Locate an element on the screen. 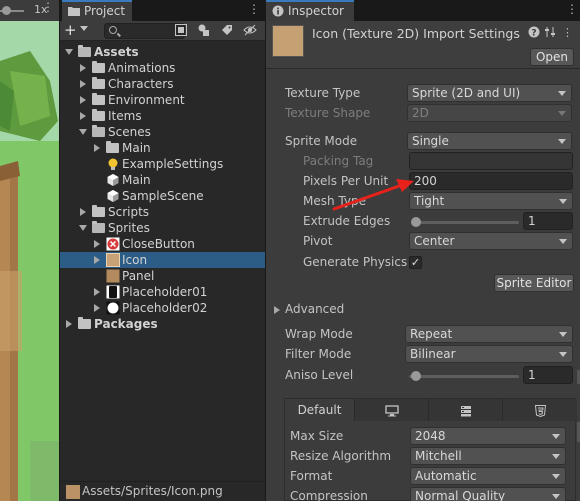  type-filter-icon is located at coordinates (204, 31).